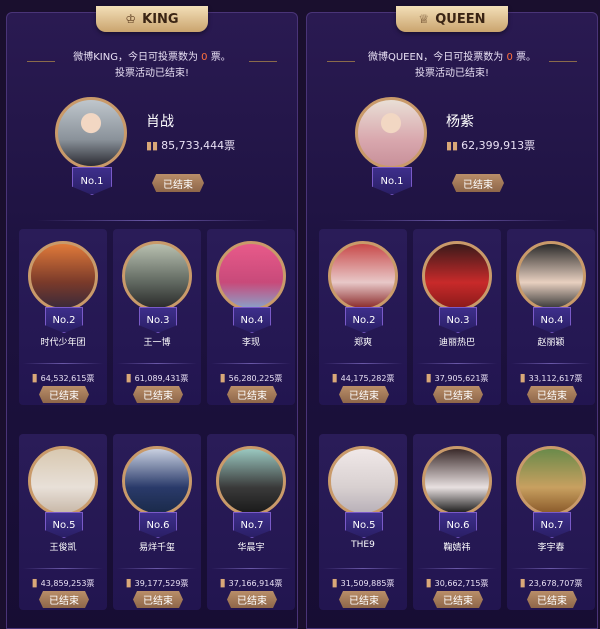  Describe the element at coordinates (251, 582) in the screenshot. I see `vote-total: ▮ 37,166,914票` at that location.